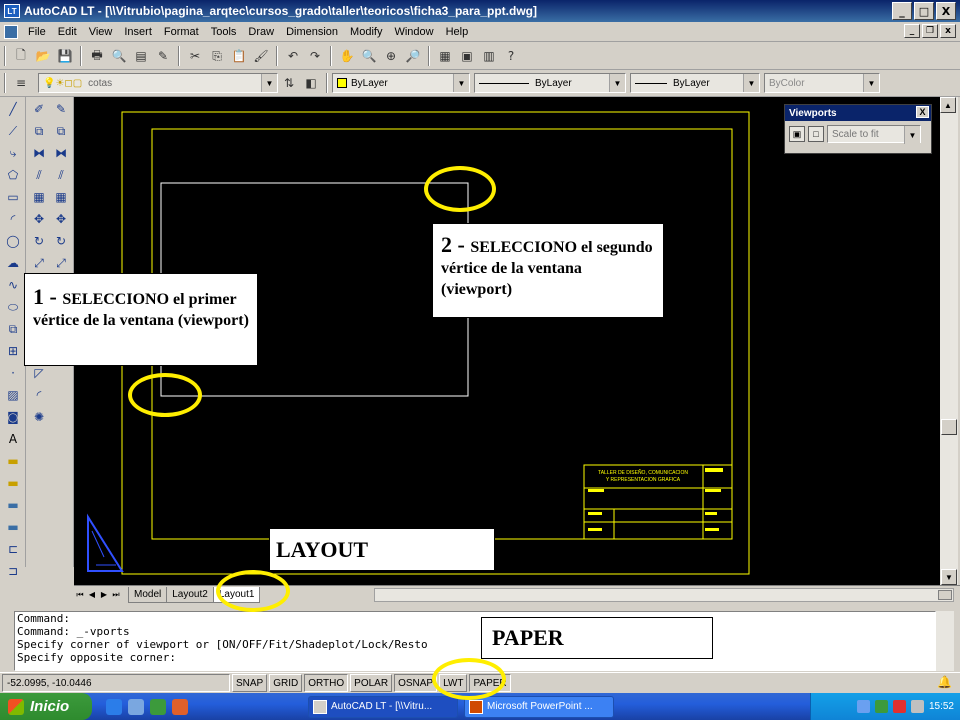 The height and width of the screenshot is (720, 960). What do you see at coordinates (158, 706) in the screenshot?
I see `desktop-icon` at bounding box center [158, 706].